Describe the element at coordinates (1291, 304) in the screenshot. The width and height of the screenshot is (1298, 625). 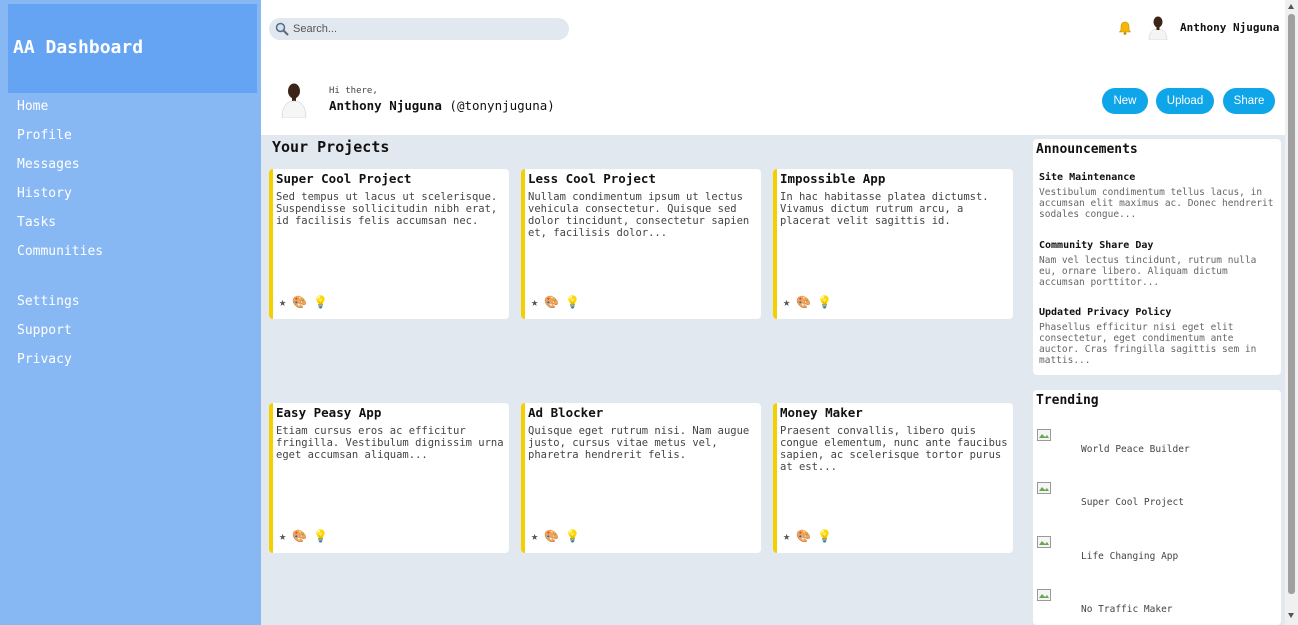
I see `scrollbar-thumb` at that location.